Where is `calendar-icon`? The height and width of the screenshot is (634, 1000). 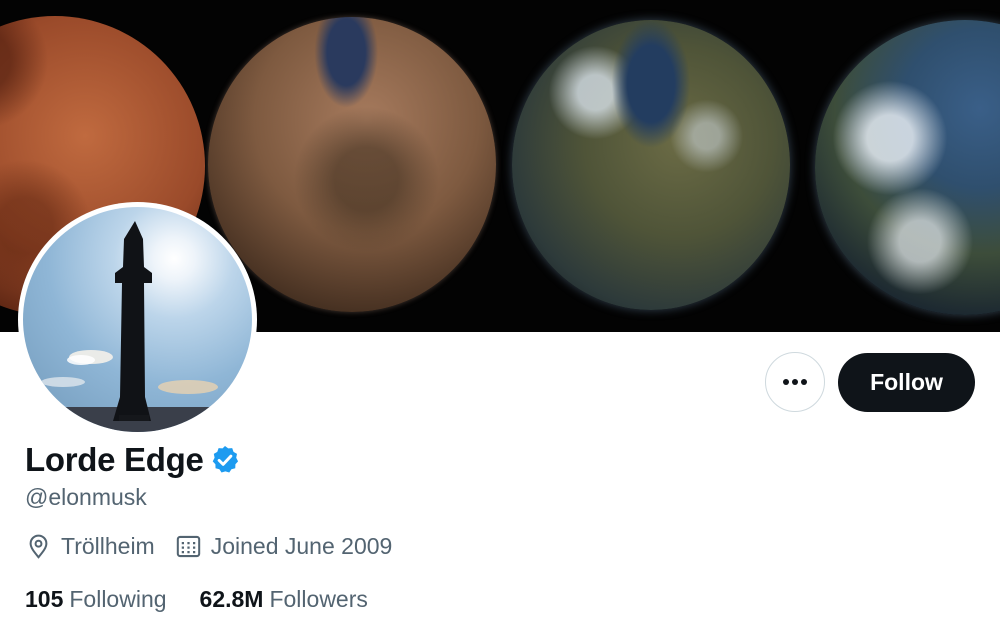 calendar-icon is located at coordinates (188, 546).